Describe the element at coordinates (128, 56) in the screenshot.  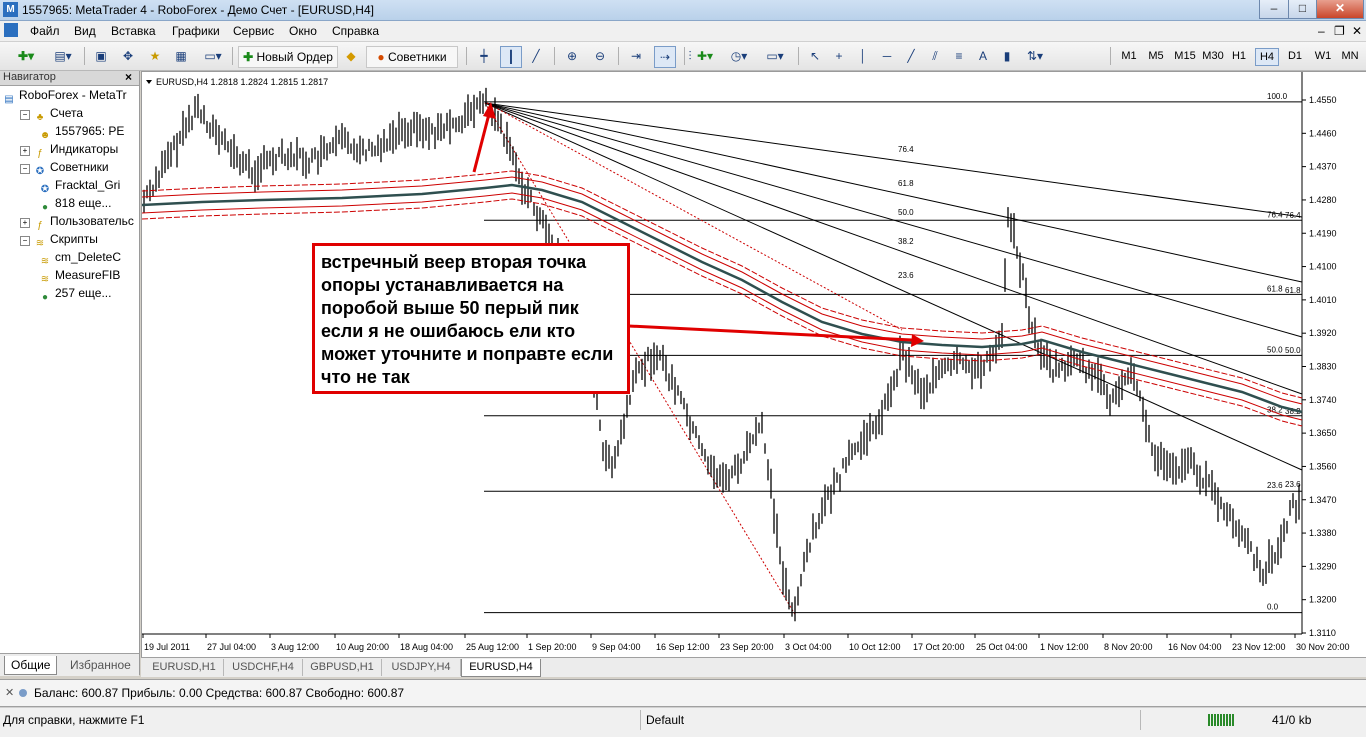
I see `data-window-icon: ✥` at that location.